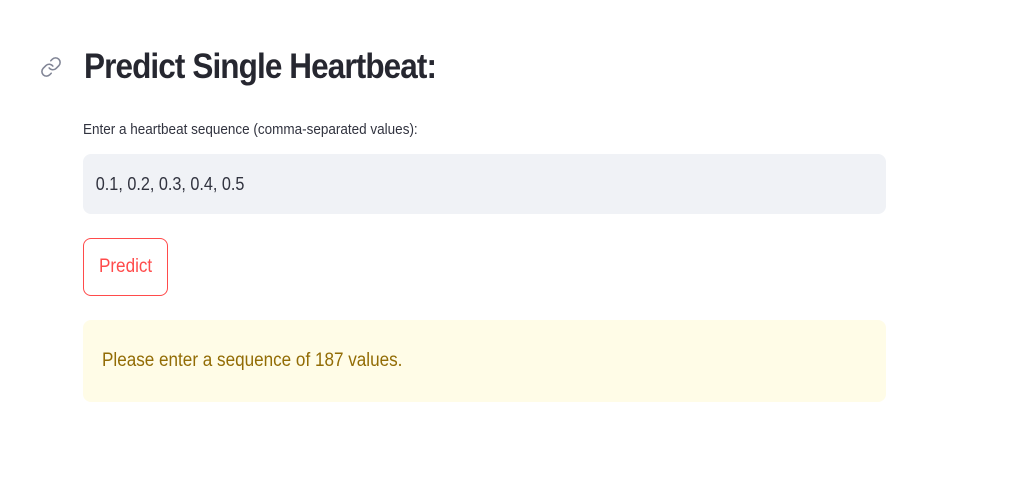  What do you see at coordinates (484, 361) in the screenshot?
I see `warning-alert: Please enter a sequence of 187 values.` at bounding box center [484, 361].